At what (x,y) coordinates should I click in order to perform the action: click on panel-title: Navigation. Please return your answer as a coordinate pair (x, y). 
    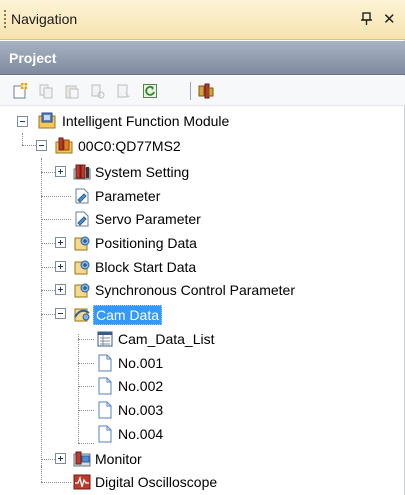
    Looking at the image, I should click on (44, 19).